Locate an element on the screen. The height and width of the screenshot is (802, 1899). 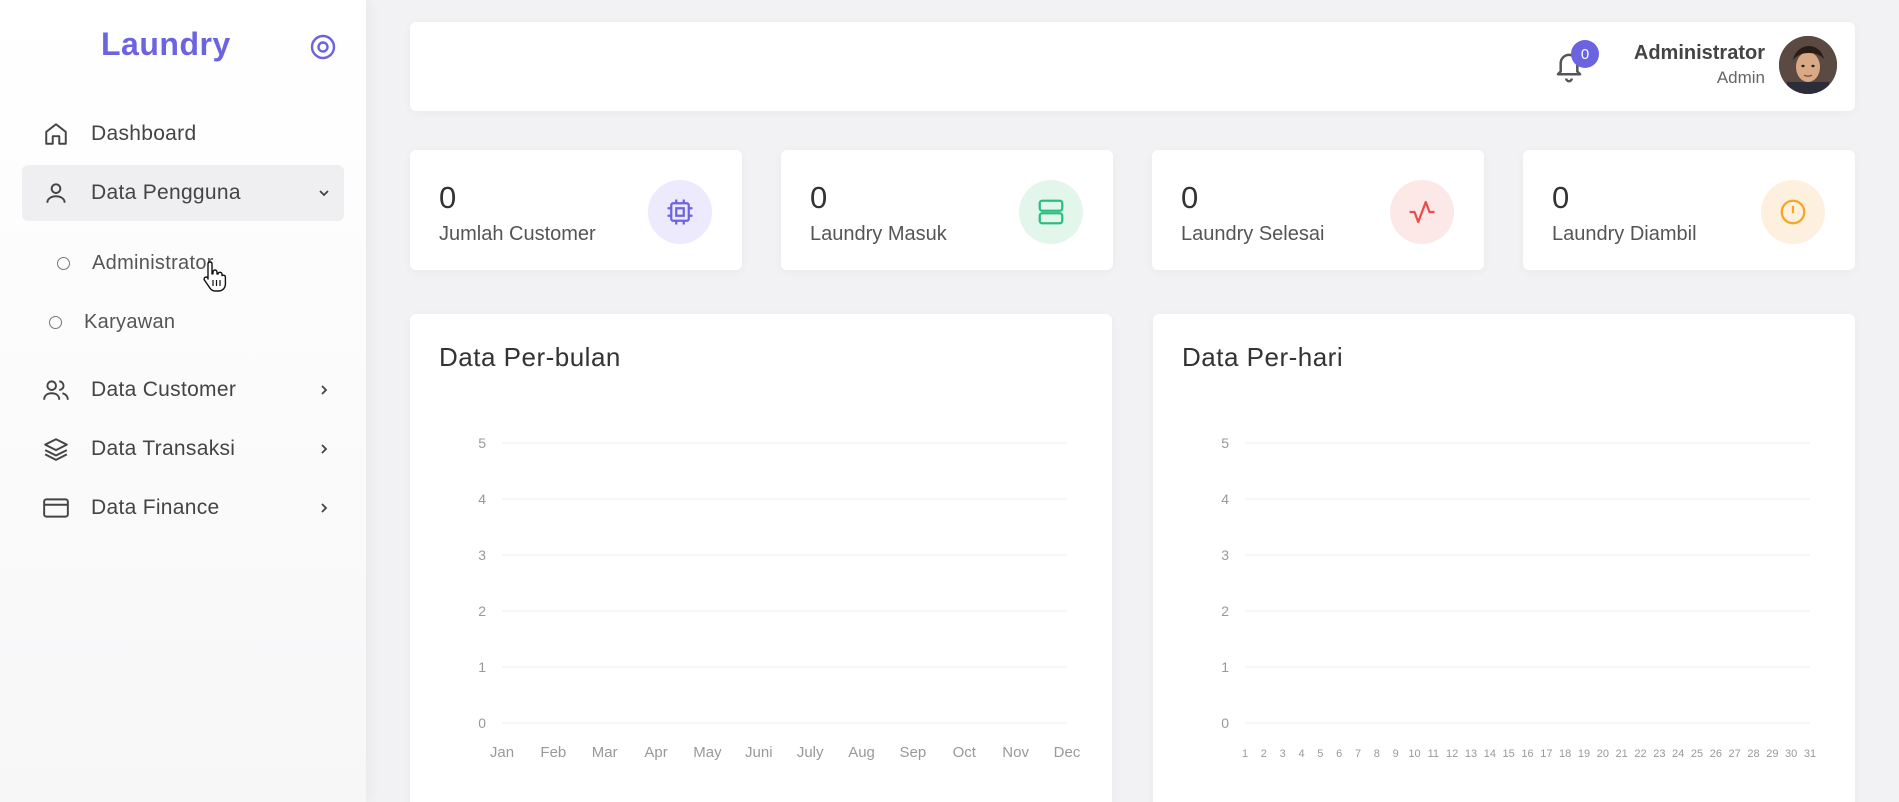
server-icon is located at coordinates (1051, 212).